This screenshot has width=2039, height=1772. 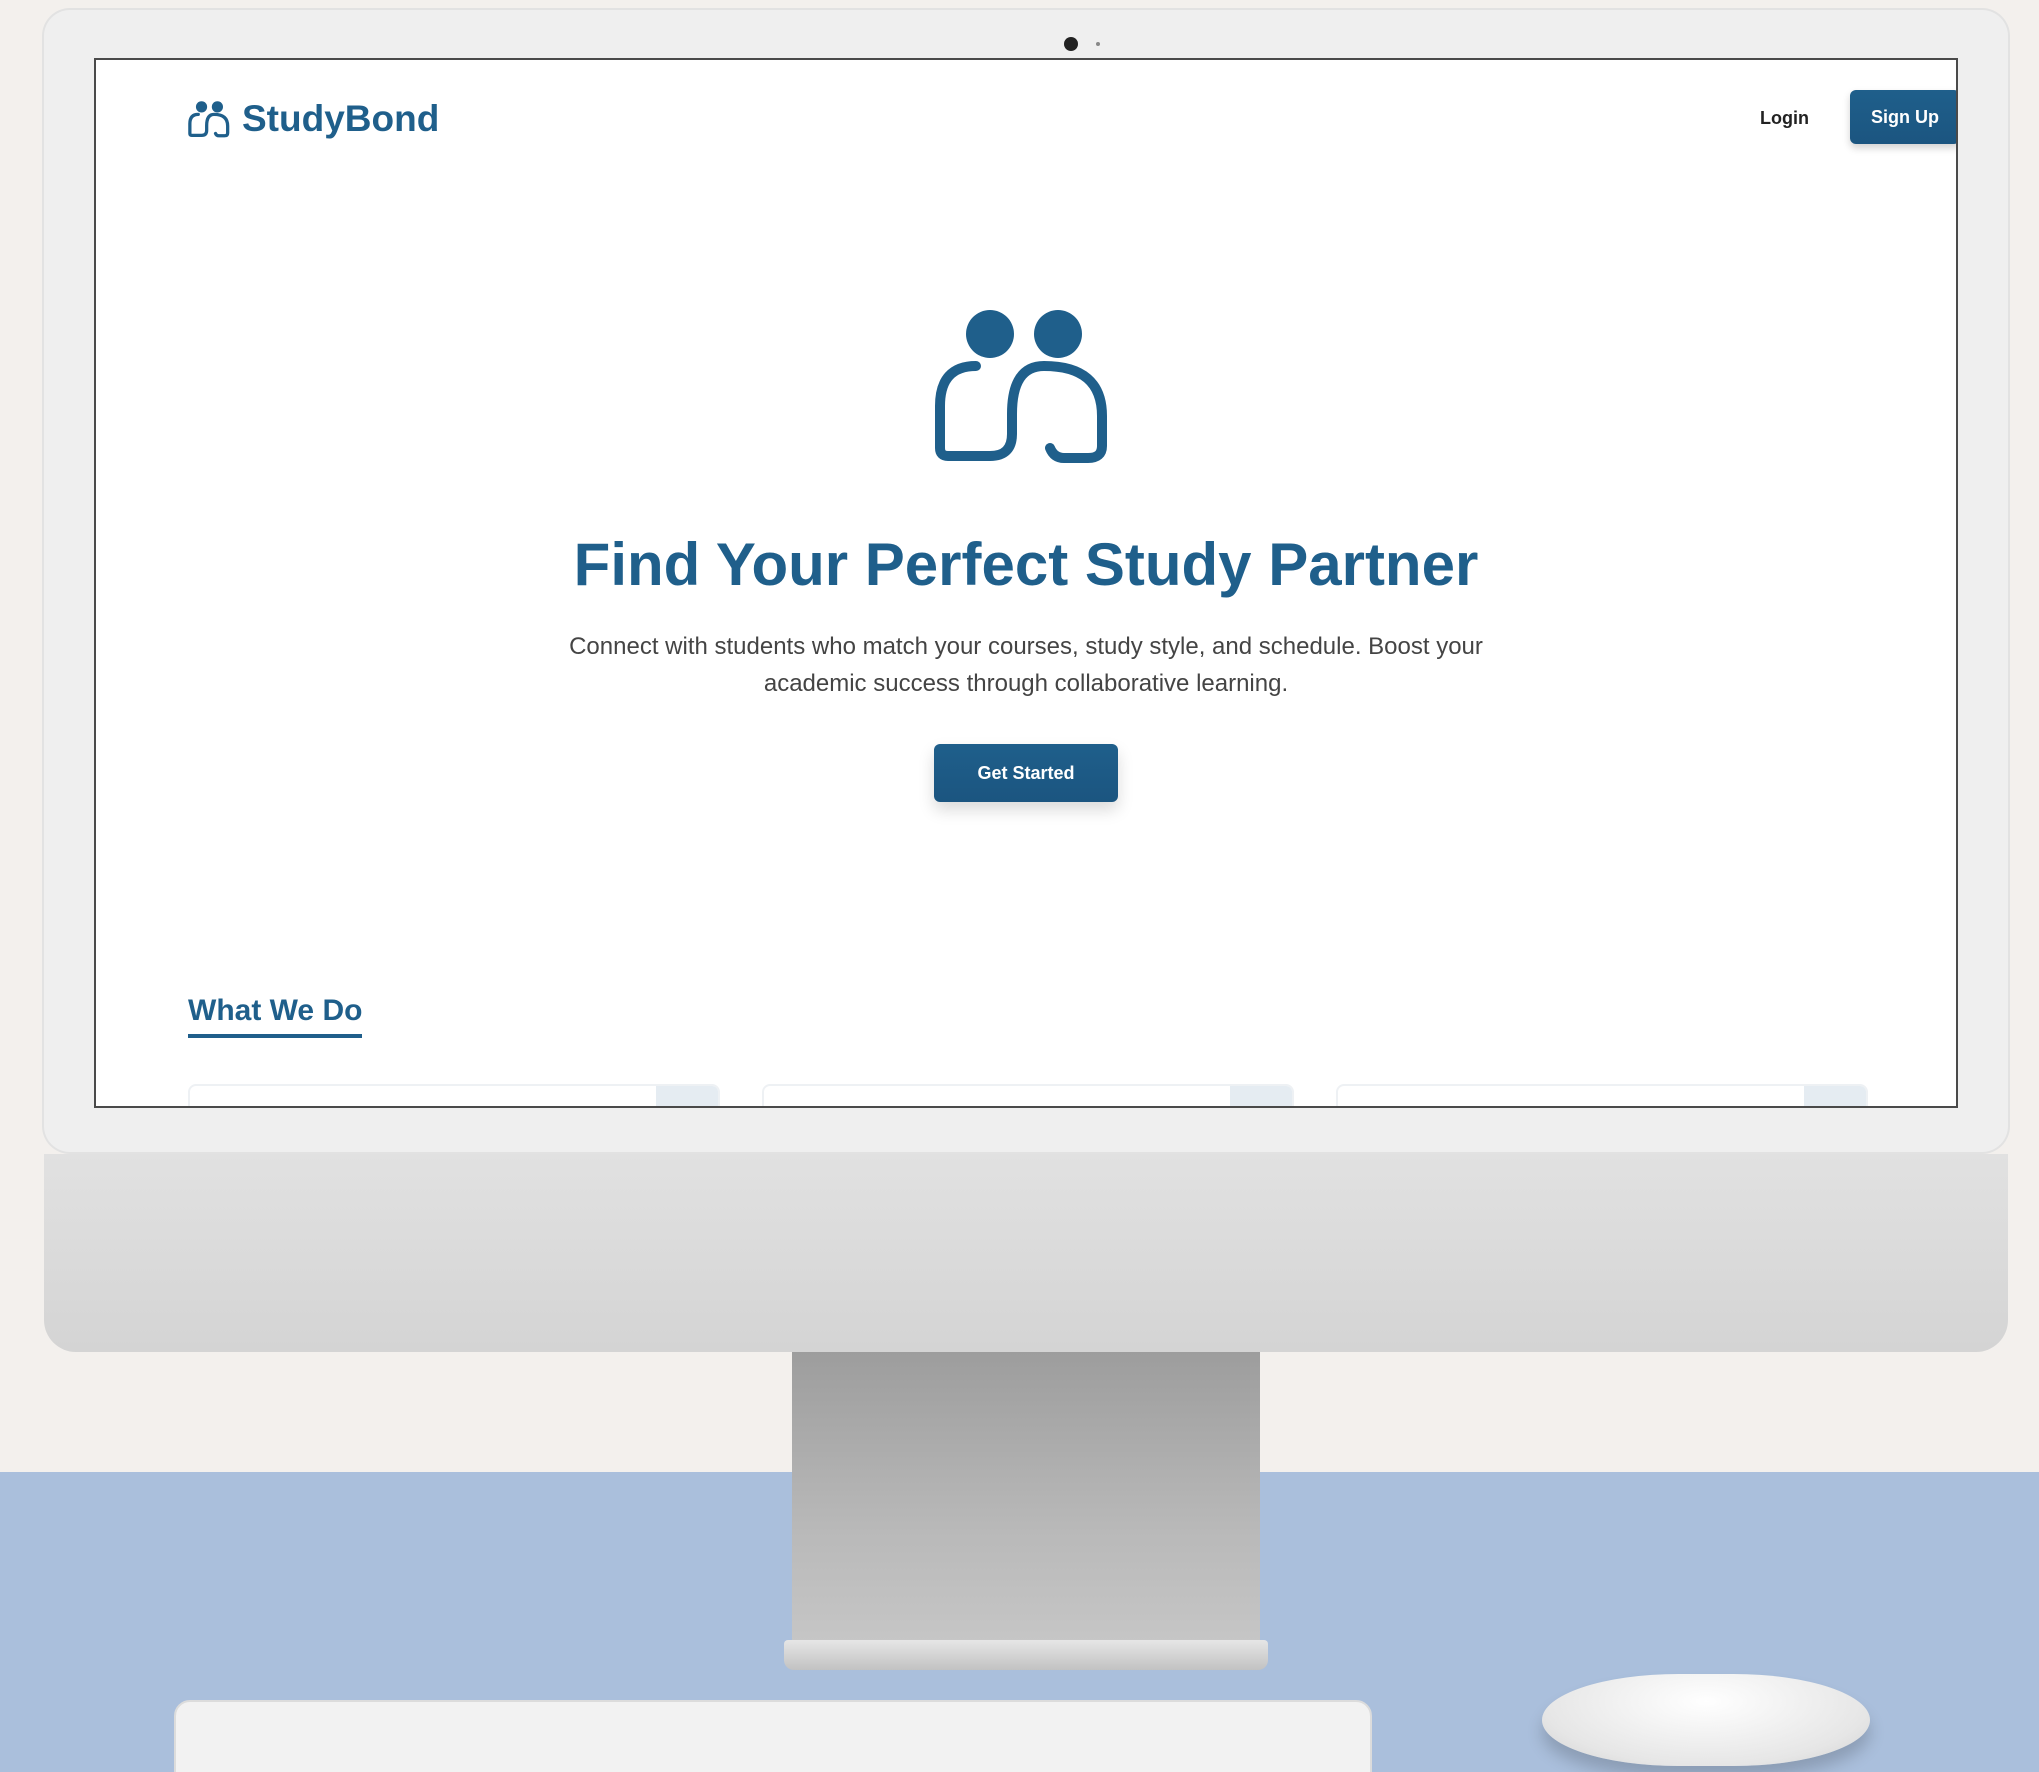 What do you see at coordinates (1706, 1720) in the screenshot?
I see `mouse` at bounding box center [1706, 1720].